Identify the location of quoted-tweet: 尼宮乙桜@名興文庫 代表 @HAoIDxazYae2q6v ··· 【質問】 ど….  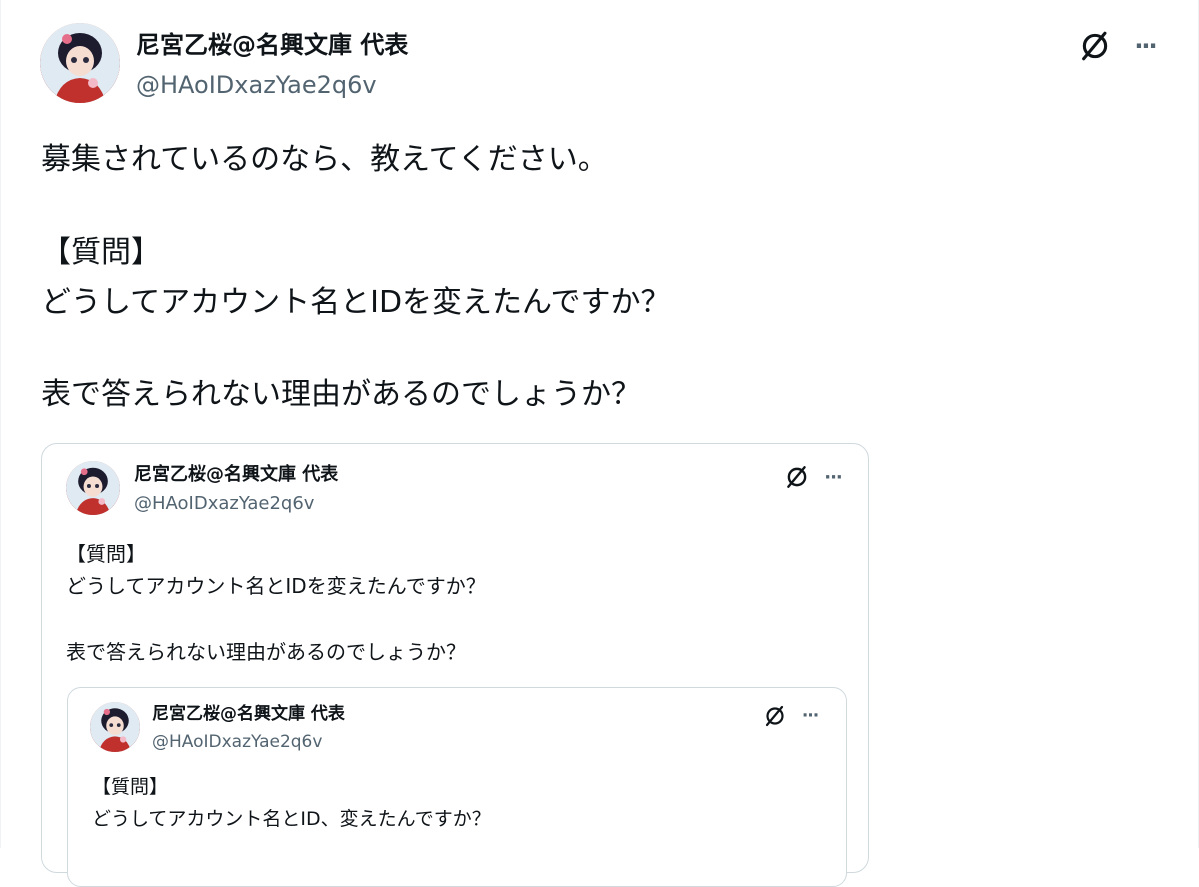
(457, 787).